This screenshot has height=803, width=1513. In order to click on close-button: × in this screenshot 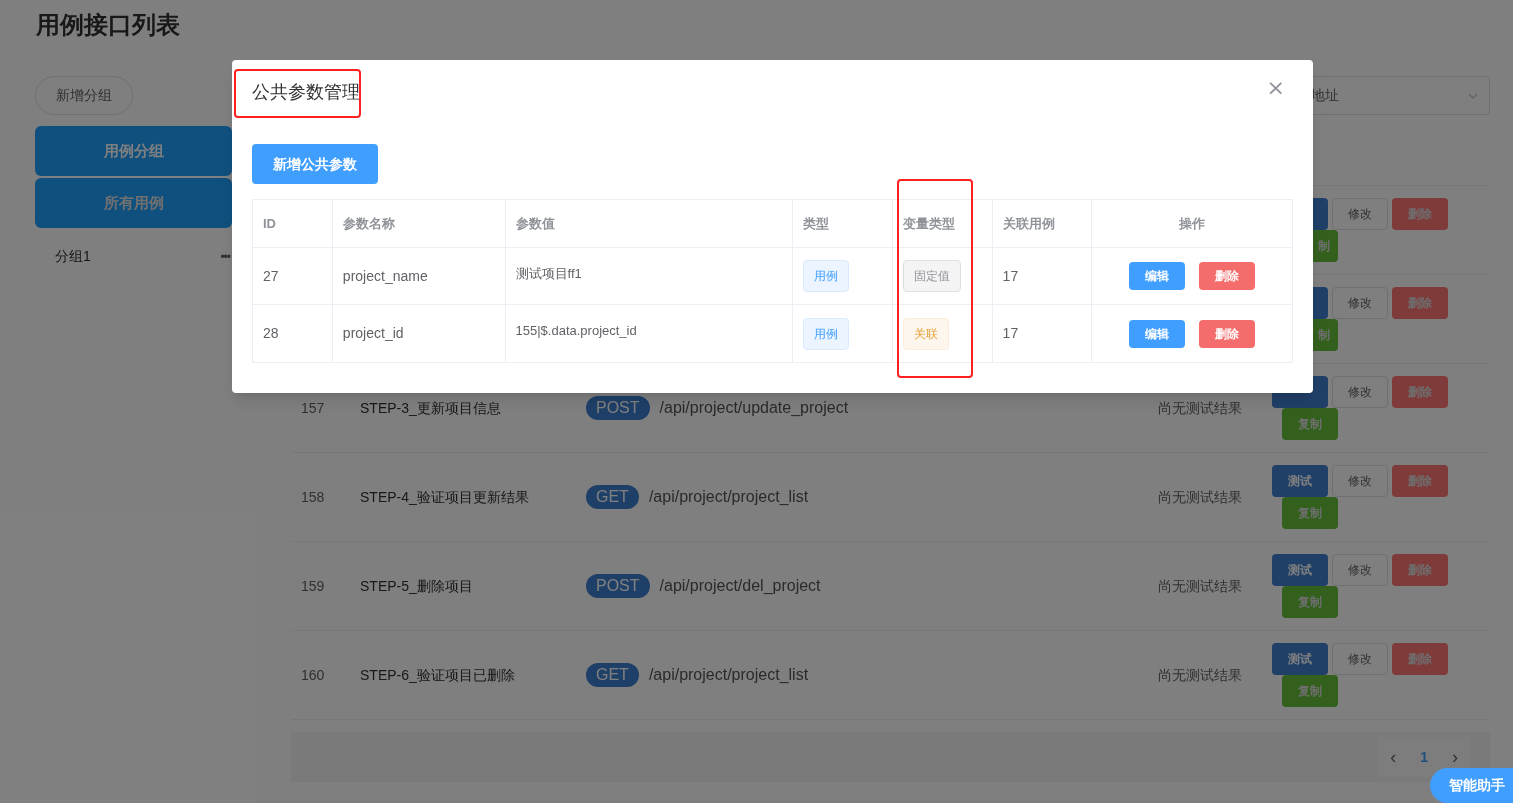, I will do `click(1275, 88)`.